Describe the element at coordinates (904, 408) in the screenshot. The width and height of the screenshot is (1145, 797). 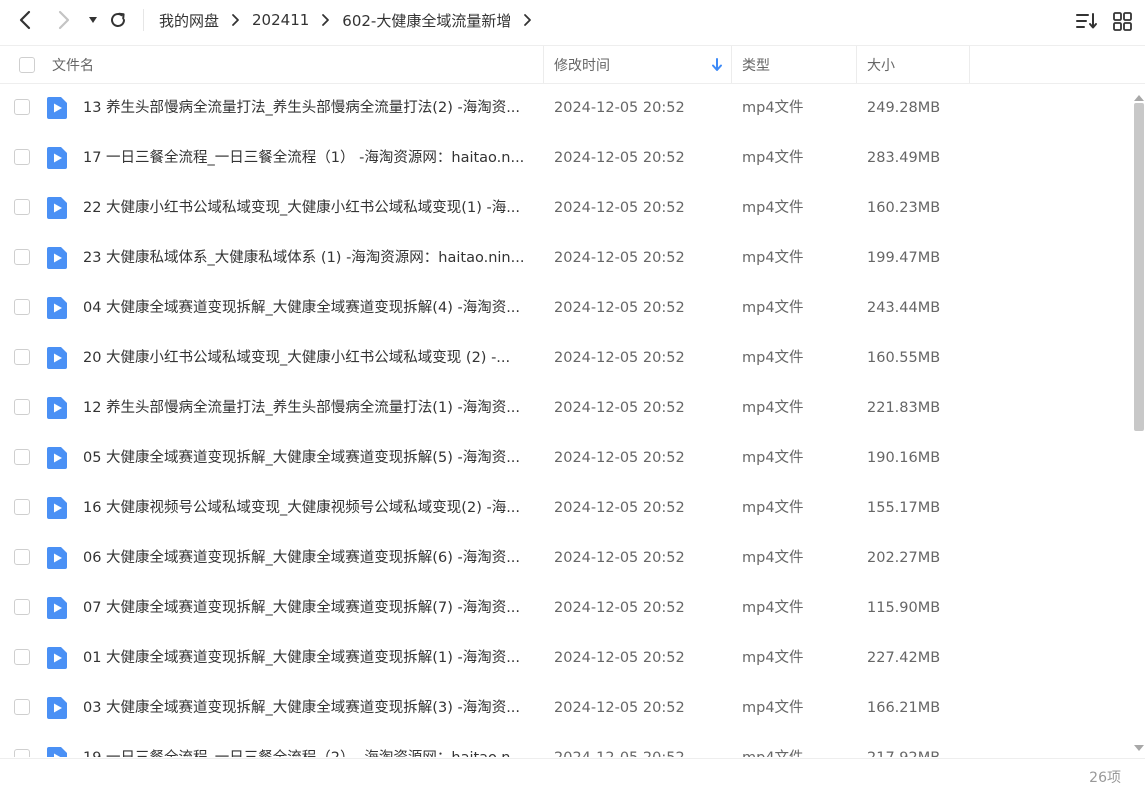
I see `file-size: 221.83MB` at that location.